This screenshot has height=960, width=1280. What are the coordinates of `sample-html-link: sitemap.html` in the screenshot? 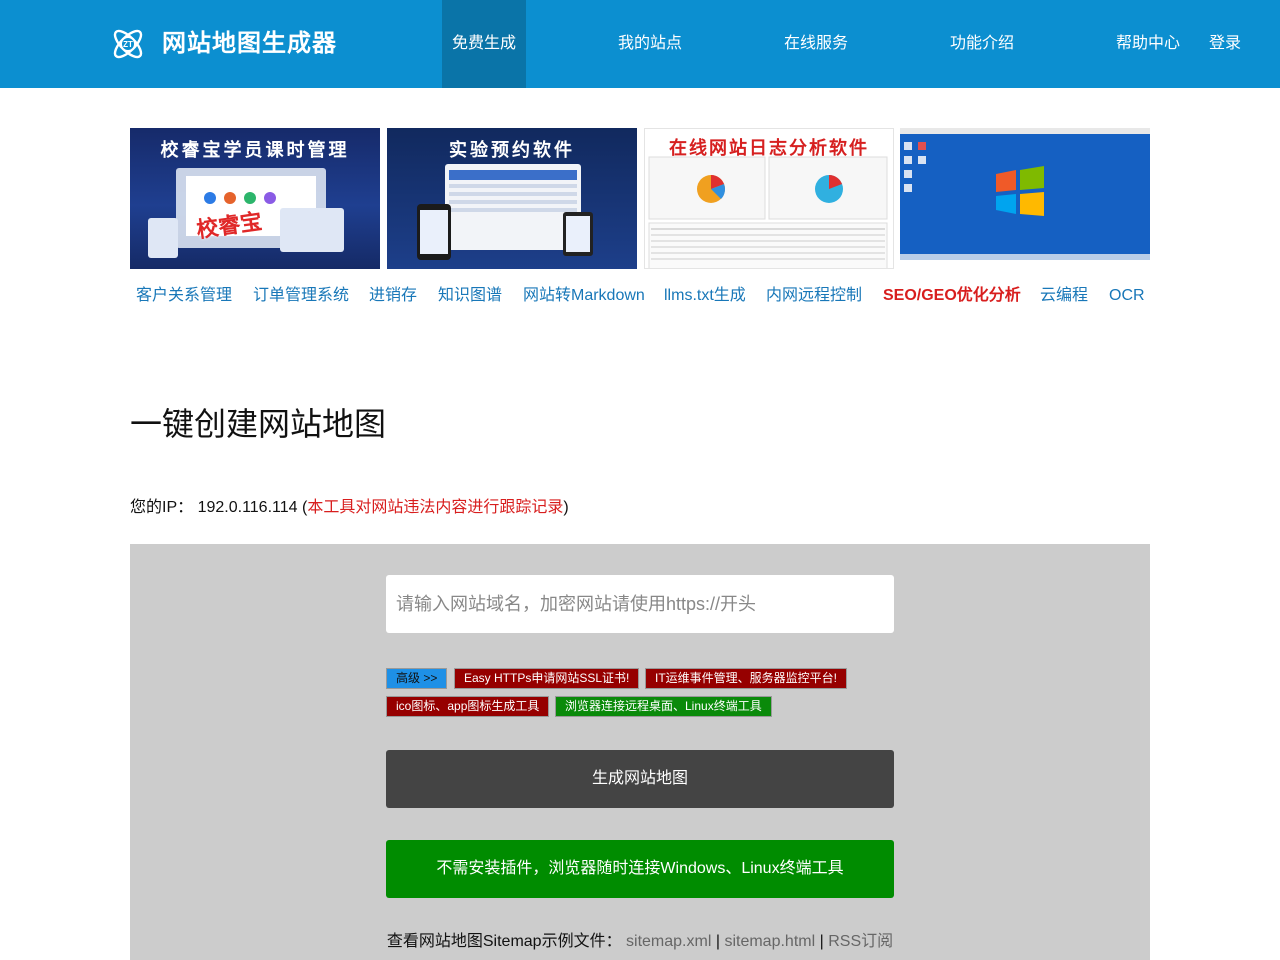 It's located at (769, 941).